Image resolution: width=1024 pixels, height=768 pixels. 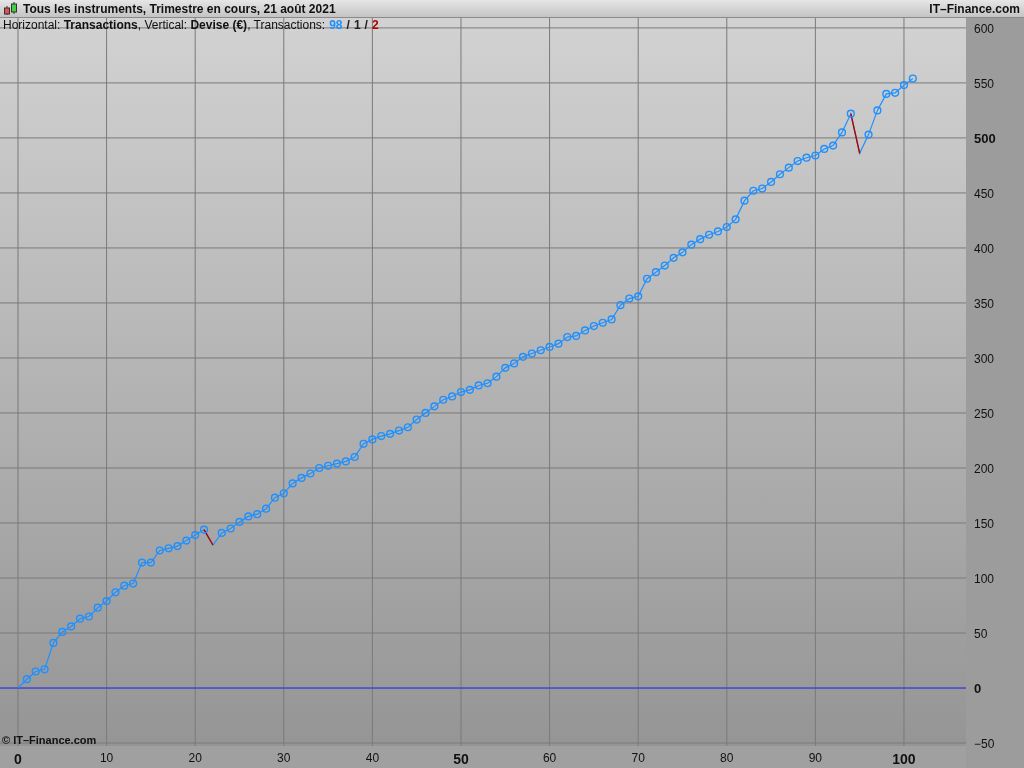 What do you see at coordinates (984, 303) in the screenshot?
I see `axis-label: 350` at bounding box center [984, 303].